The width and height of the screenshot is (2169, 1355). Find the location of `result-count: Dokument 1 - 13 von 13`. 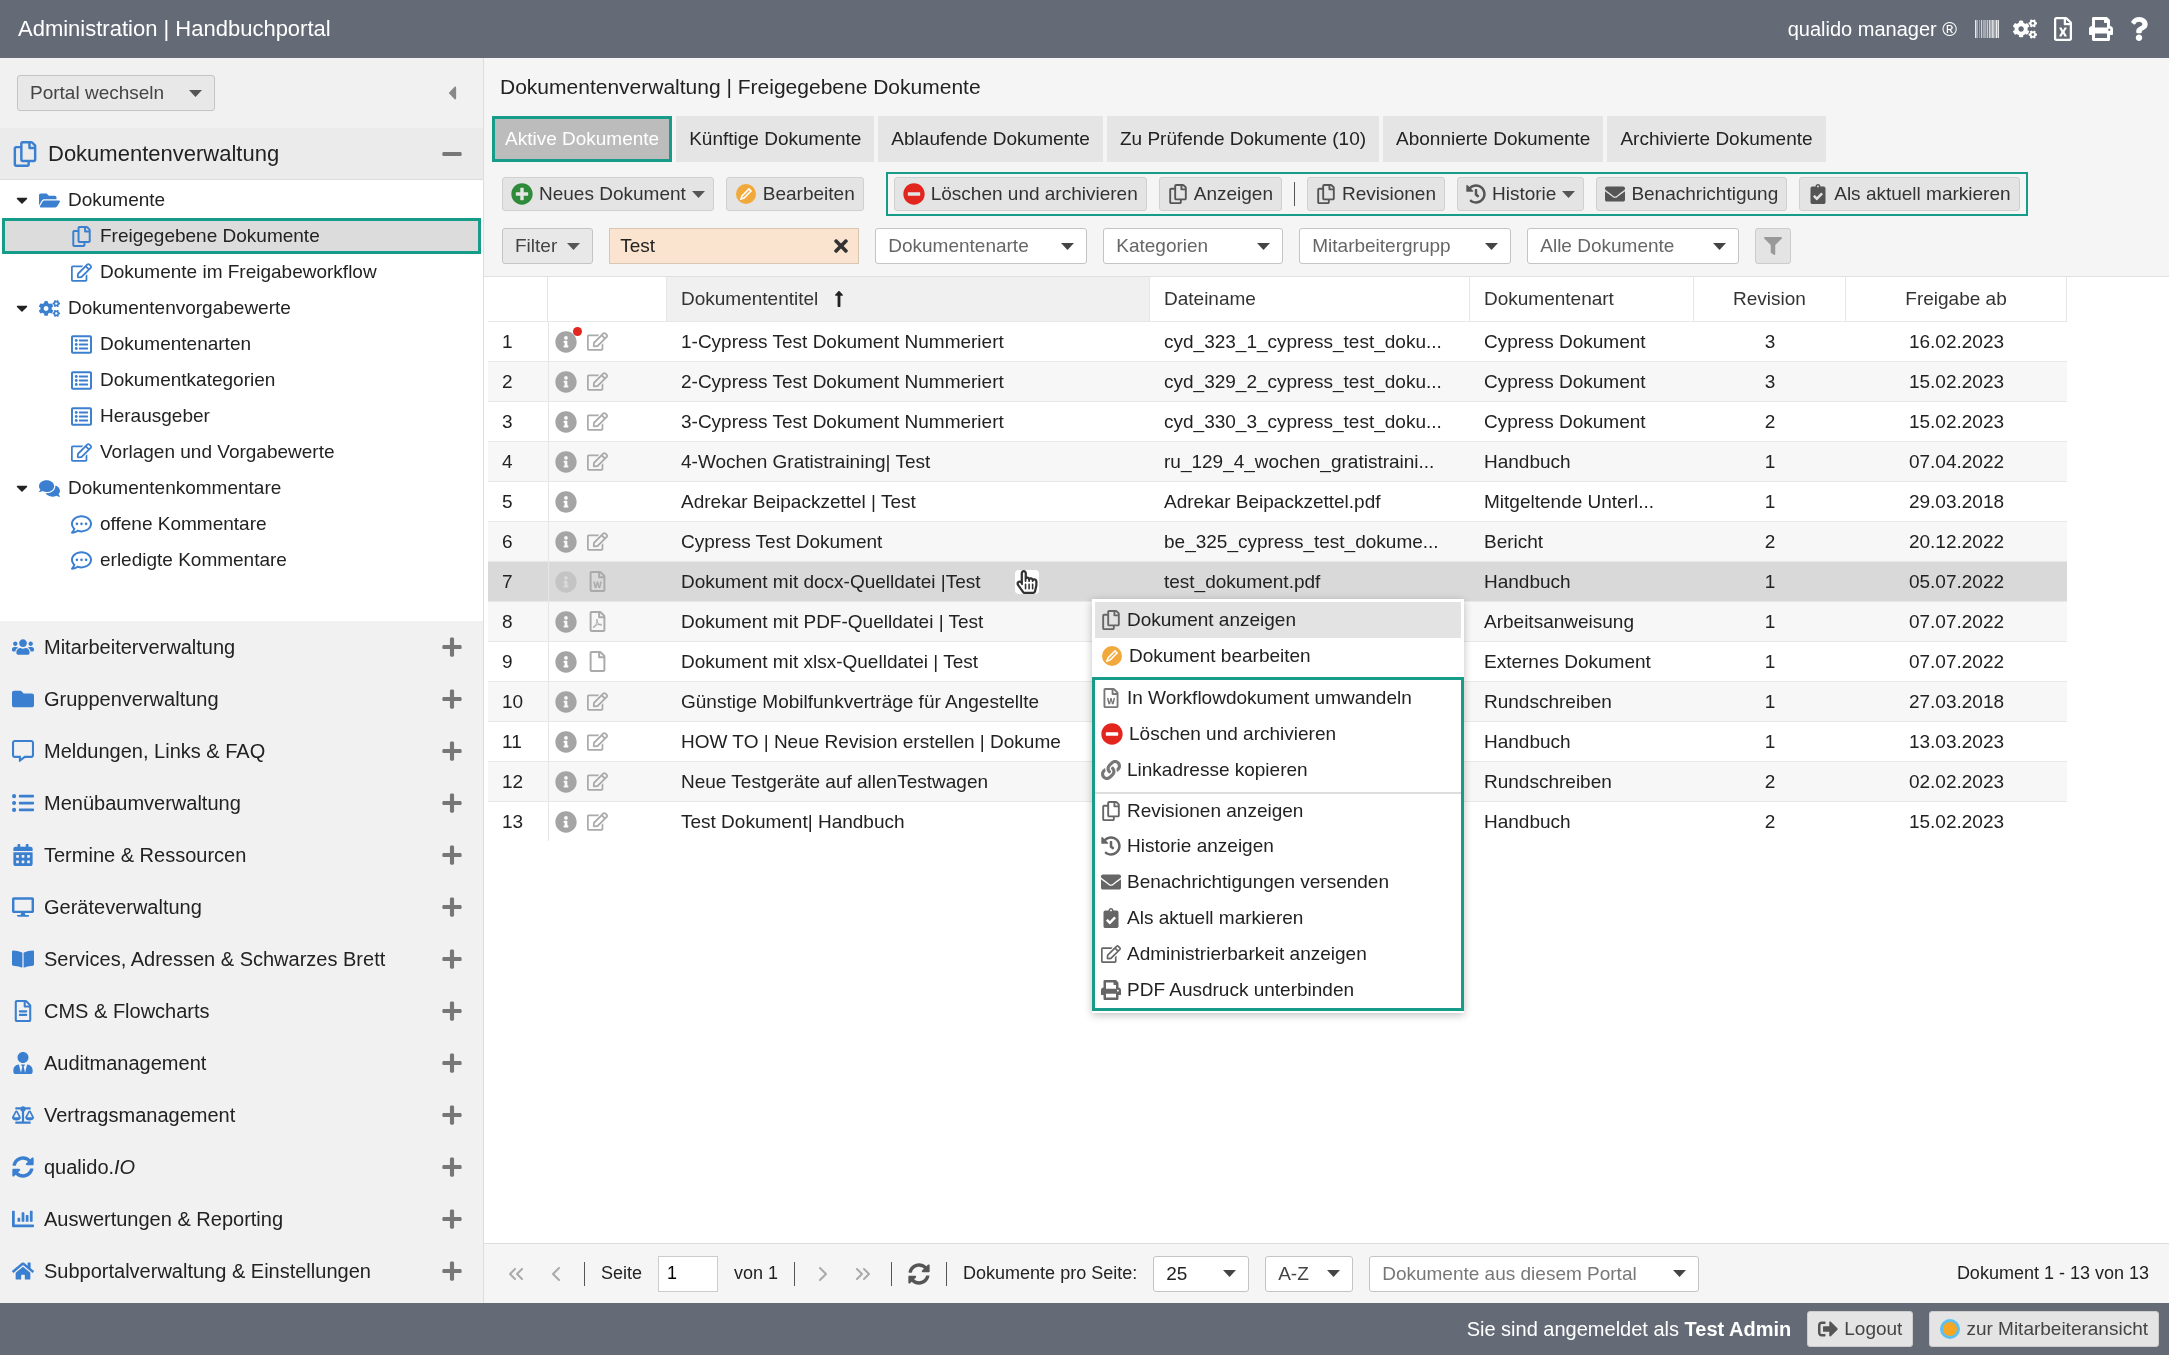

result-count: Dokument 1 - 13 von 13 is located at coordinates (2052, 1273).